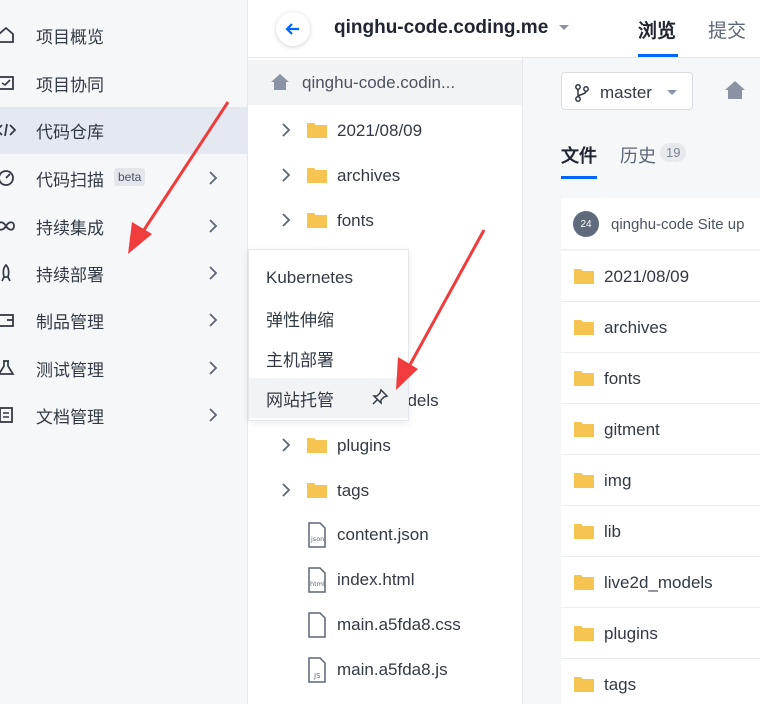  Describe the element at coordinates (385, 220) in the screenshot. I see `tree-item: fonts` at that location.